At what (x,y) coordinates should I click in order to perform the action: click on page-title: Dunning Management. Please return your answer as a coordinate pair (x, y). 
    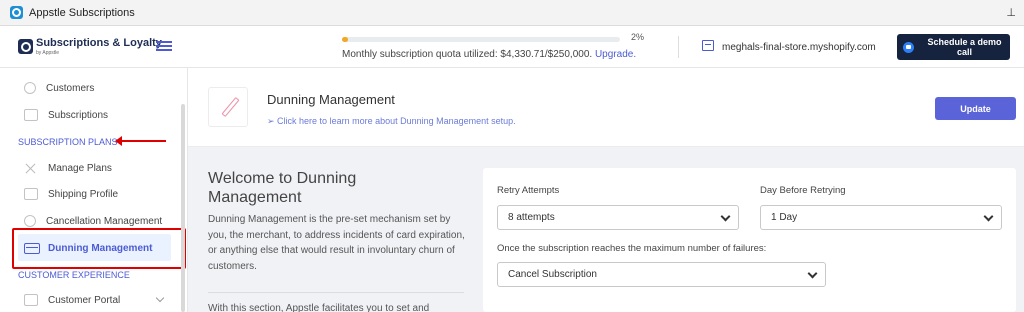
    Looking at the image, I should click on (331, 99).